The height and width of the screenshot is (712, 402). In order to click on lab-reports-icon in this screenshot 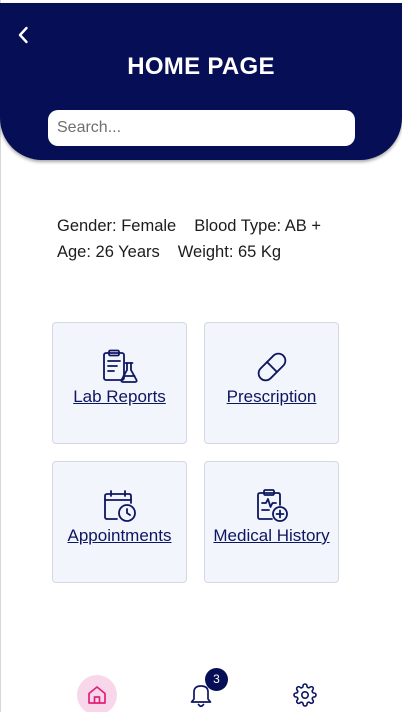, I will do `click(119, 366)`.